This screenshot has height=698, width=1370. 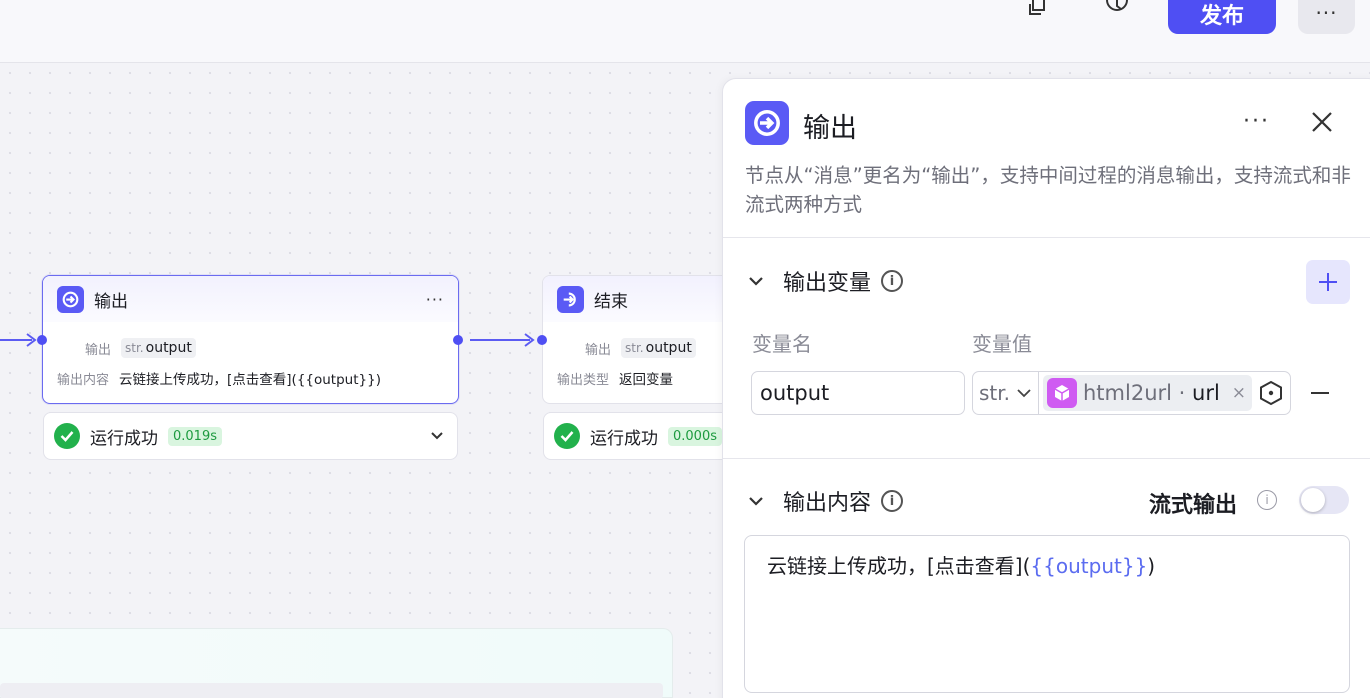 What do you see at coordinates (583, 380) in the screenshot?
I see `row-label: 输出类型` at bounding box center [583, 380].